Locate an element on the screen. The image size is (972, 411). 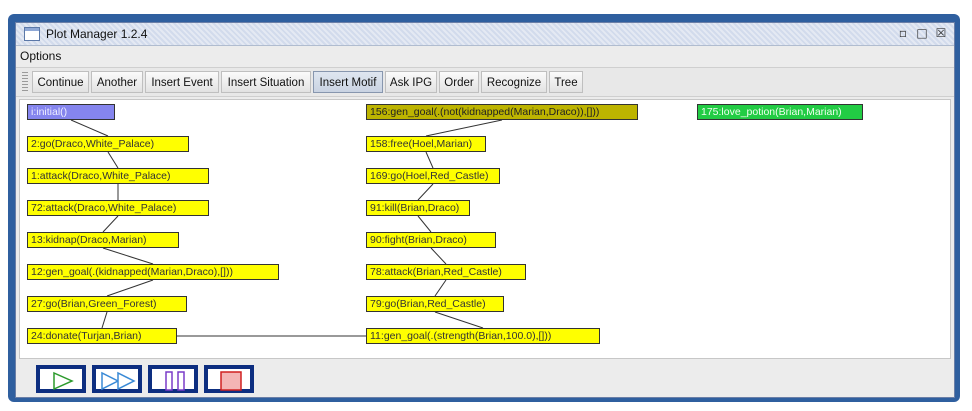
title-bar: Plot Manager 1.2.4 ▫ □ ☒ is located at coordinates (485, 34).